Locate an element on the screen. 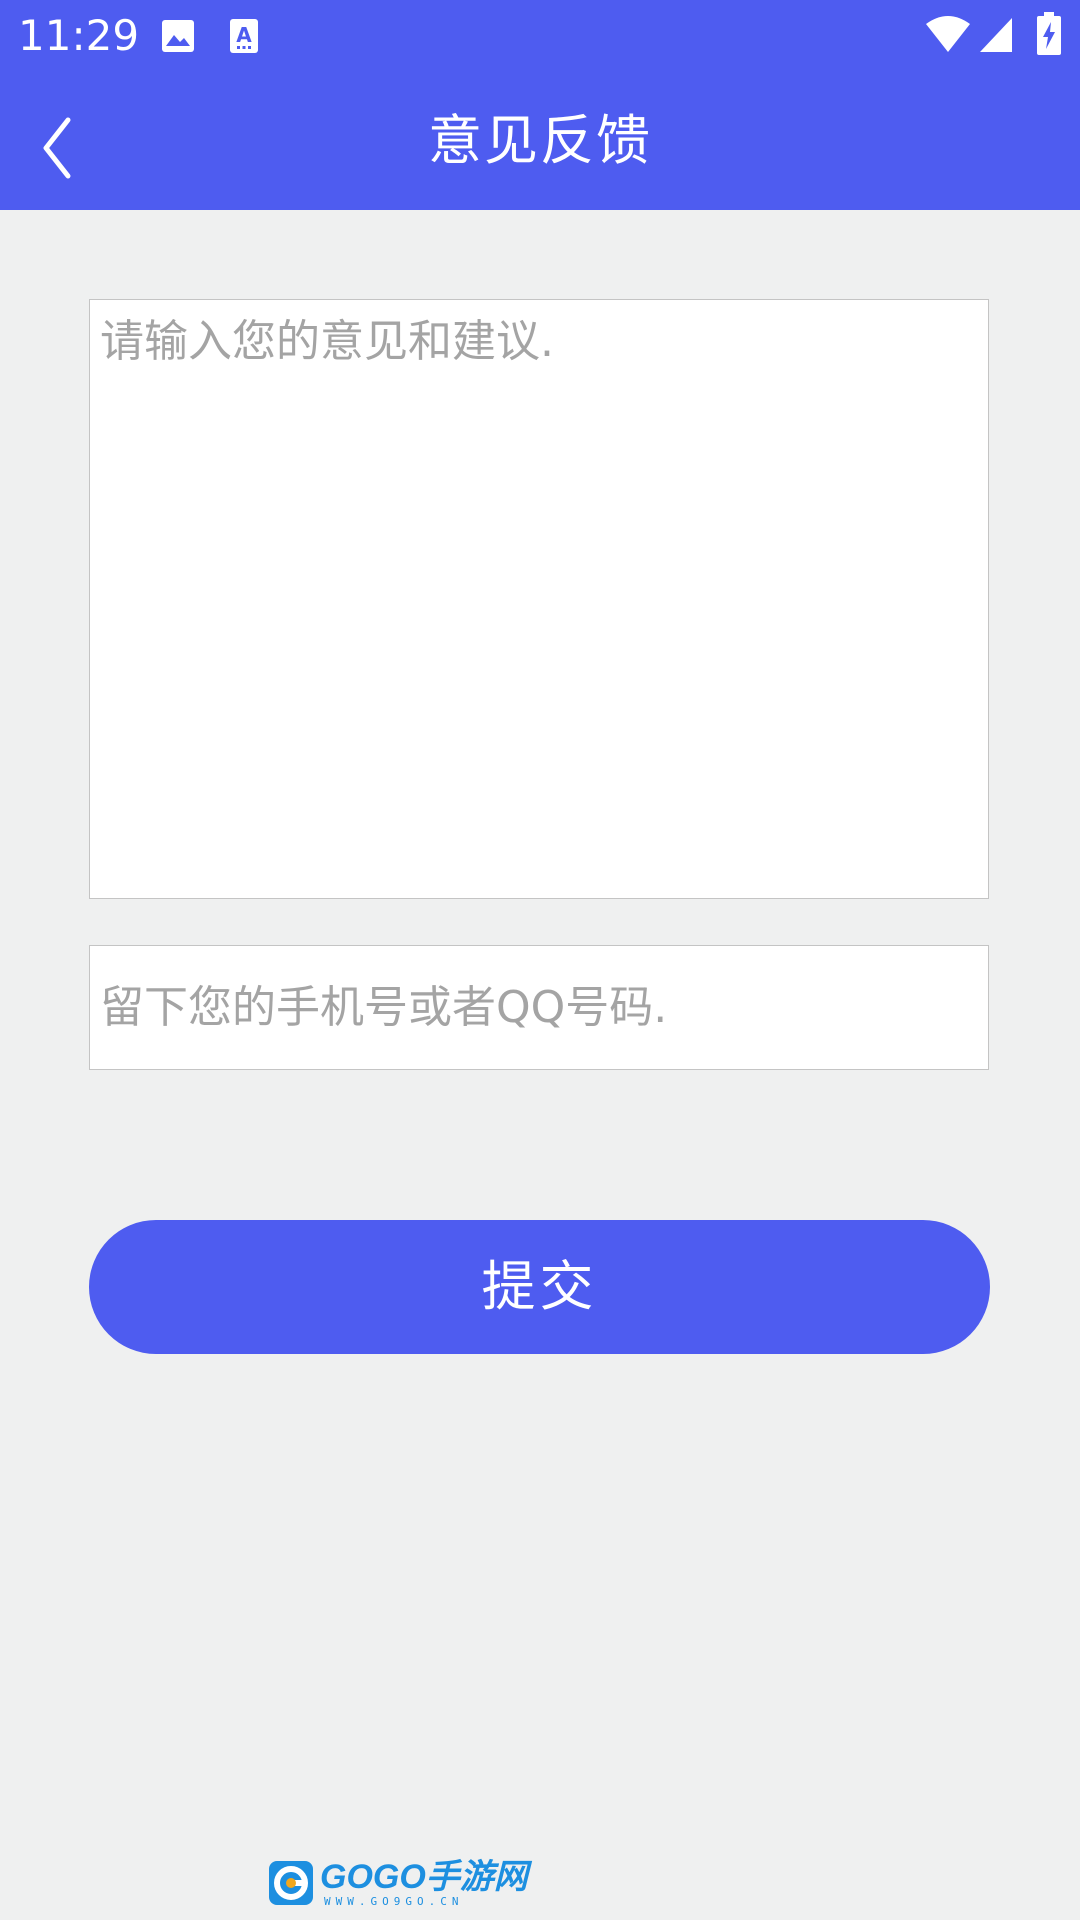 The image size is (1080, 1920). gogo-logo-icon is located at coordinates (291, 1883).